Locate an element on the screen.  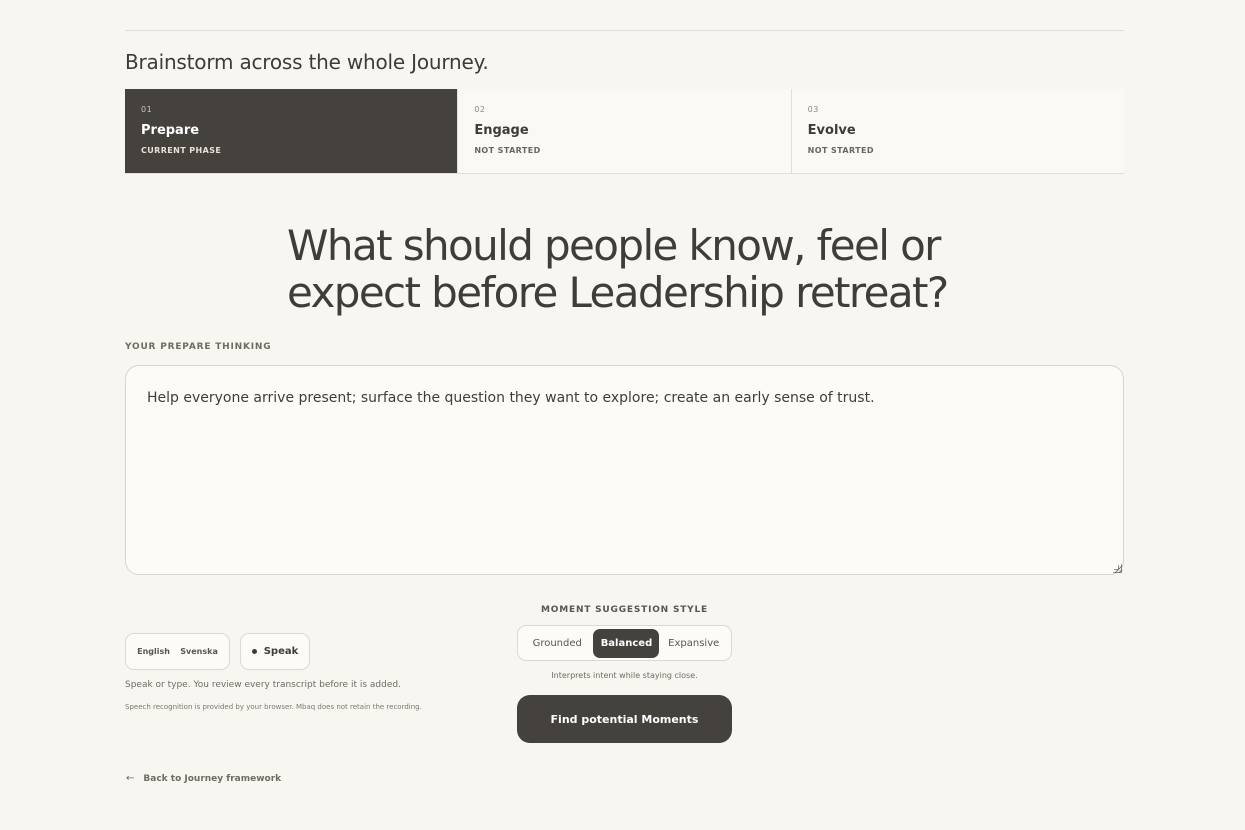
style-balanced-button: Balanced is located at coordinates (626, 643).